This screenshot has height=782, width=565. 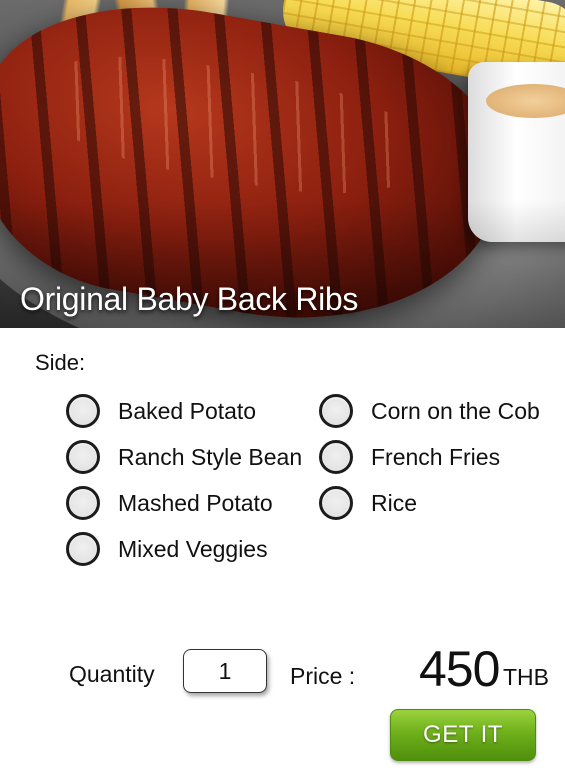 I want to click on side-option-label: French Fries, so click(x=436, y=456).